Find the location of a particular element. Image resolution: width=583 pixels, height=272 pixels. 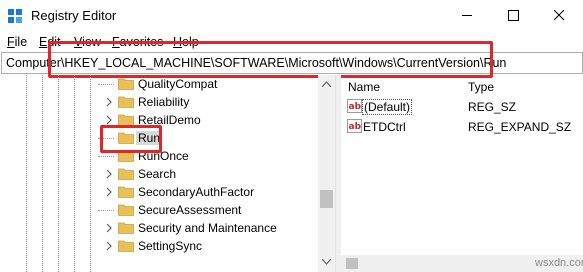

tree-item: QualityCompat is located at coordinates (159, 84).